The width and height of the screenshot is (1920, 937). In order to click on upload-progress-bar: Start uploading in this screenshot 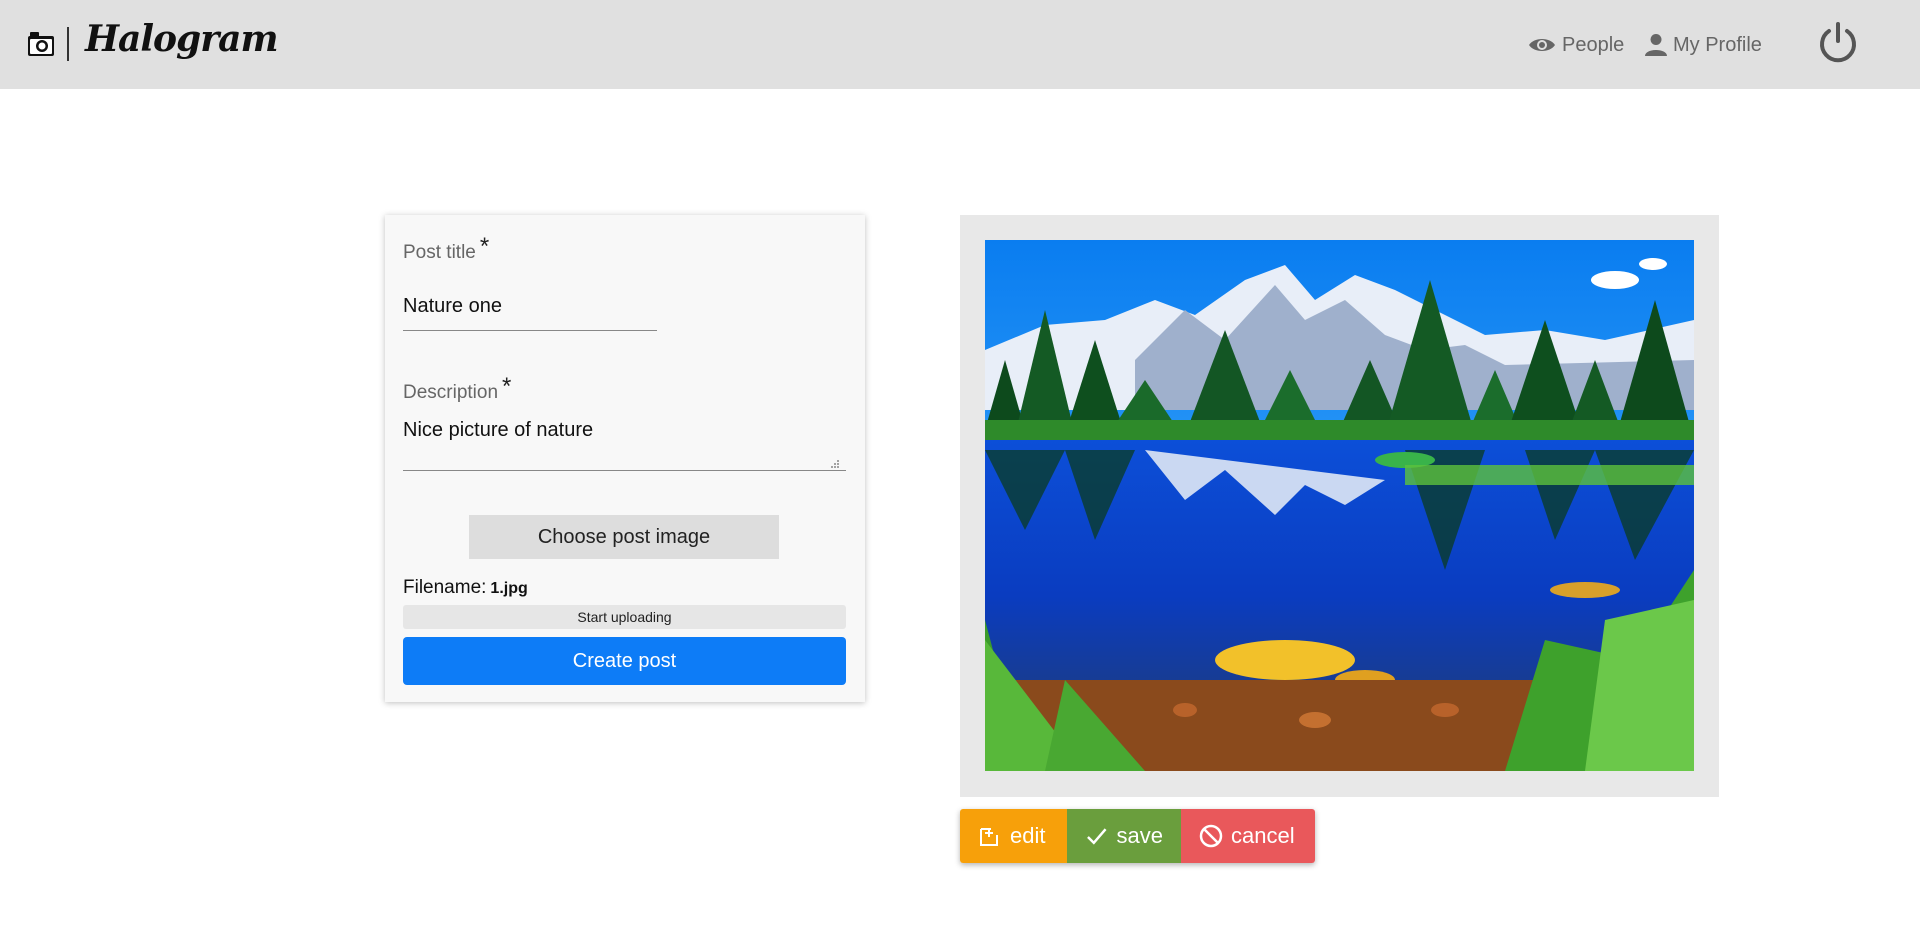, I will do `click(624, 617)`.